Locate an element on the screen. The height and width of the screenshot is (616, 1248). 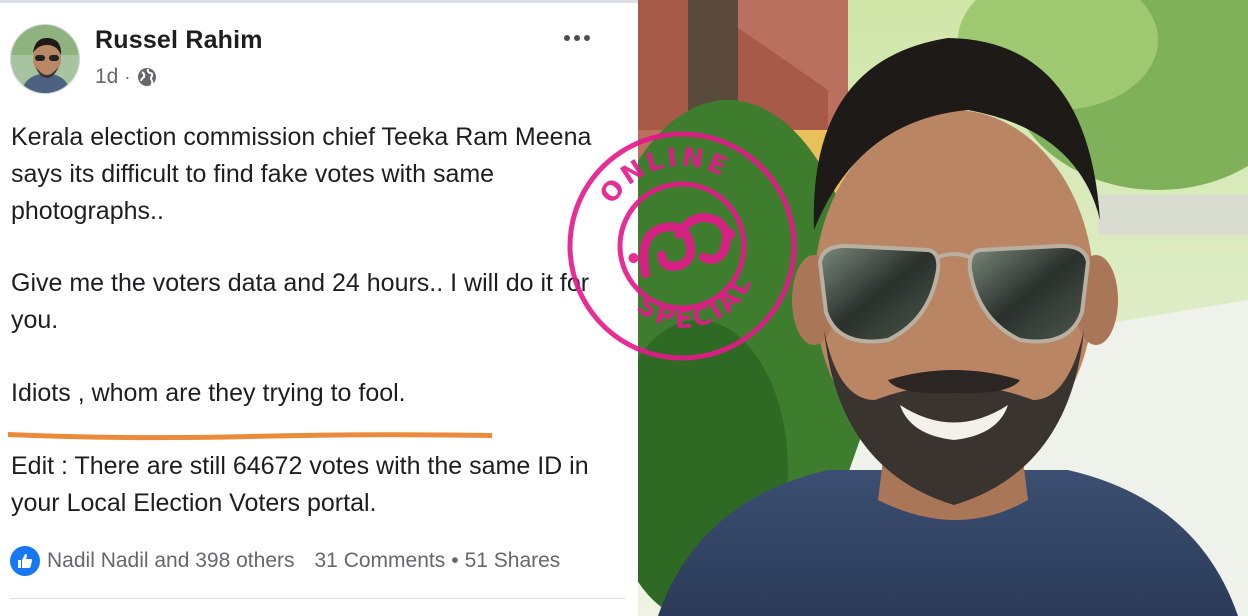
online-special-stamp: ONLINE SPECIAL is located at coordinates (682, 244).